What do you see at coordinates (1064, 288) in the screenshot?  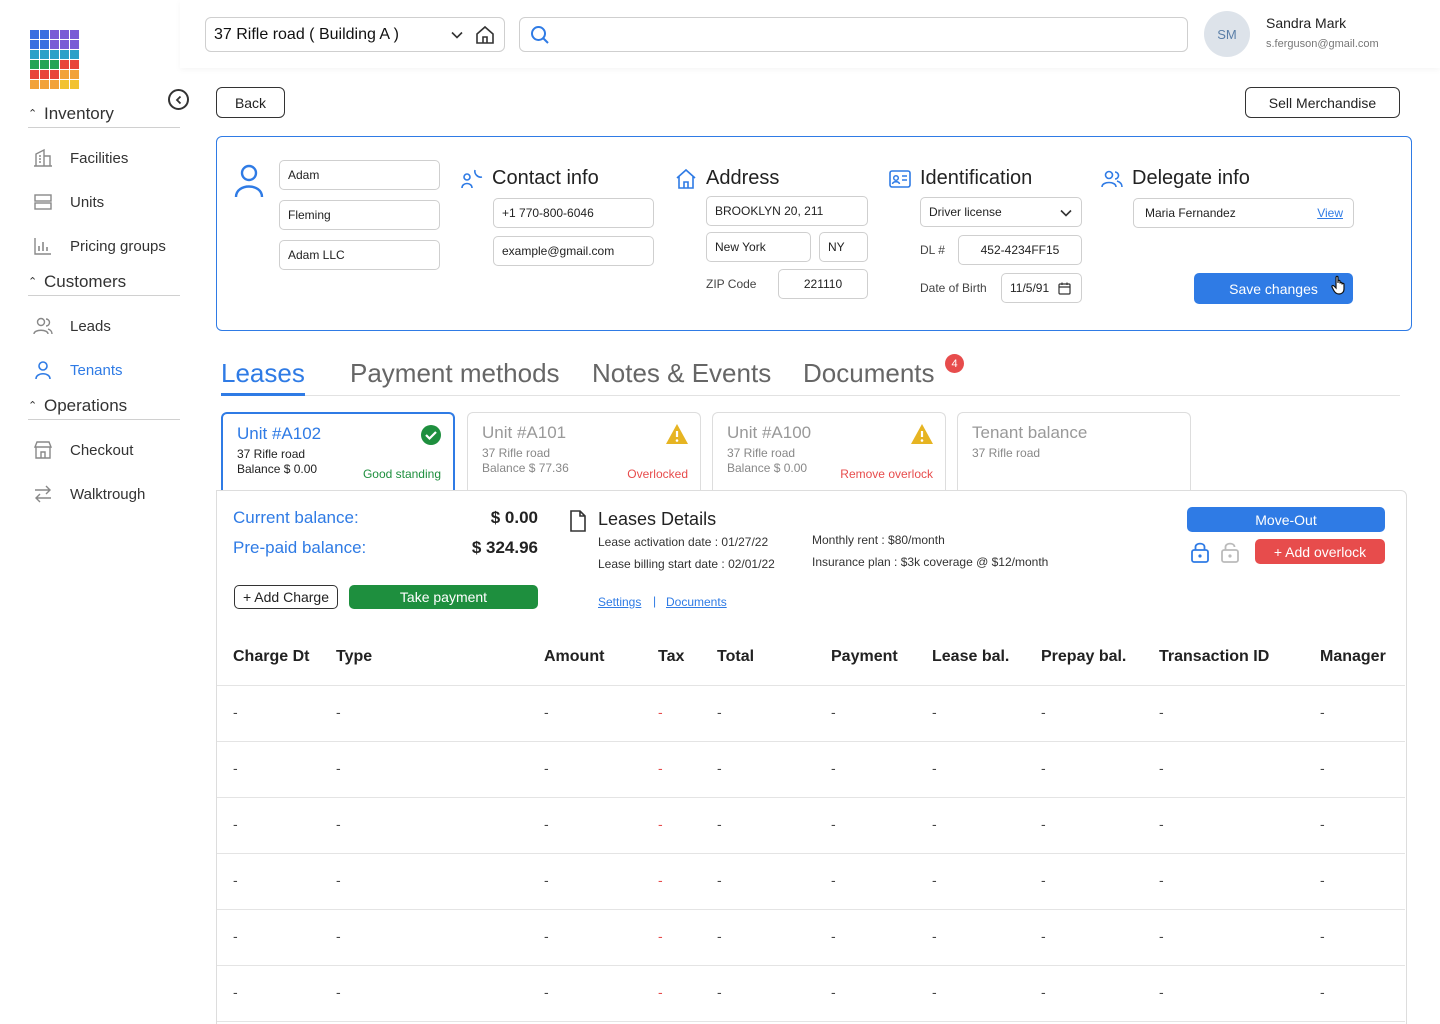 I see `calendar-icon` at bounding box center [1064, 288].